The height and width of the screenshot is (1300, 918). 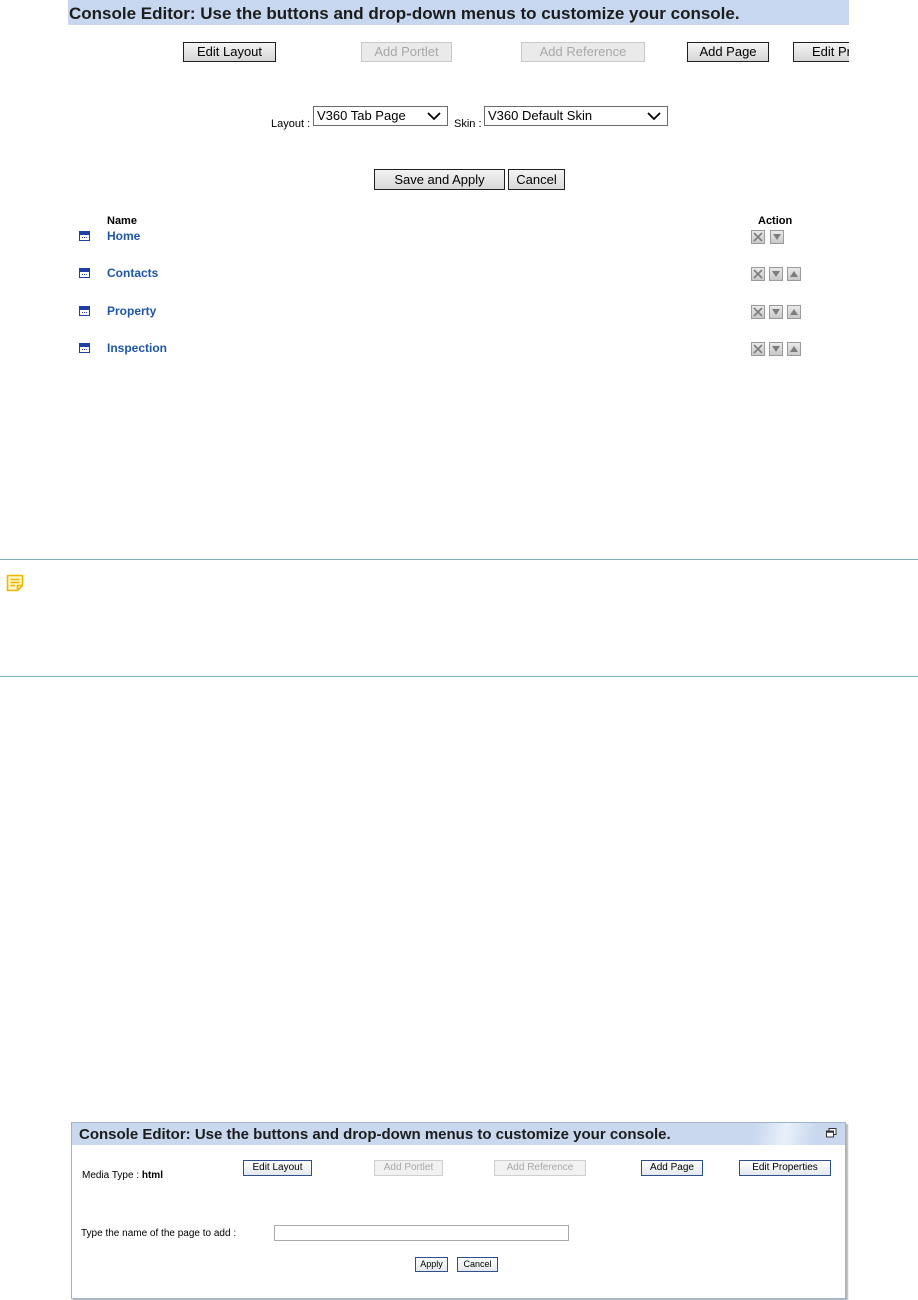 I want to click on layout-label: Layout :, so click(x=291, y=124).